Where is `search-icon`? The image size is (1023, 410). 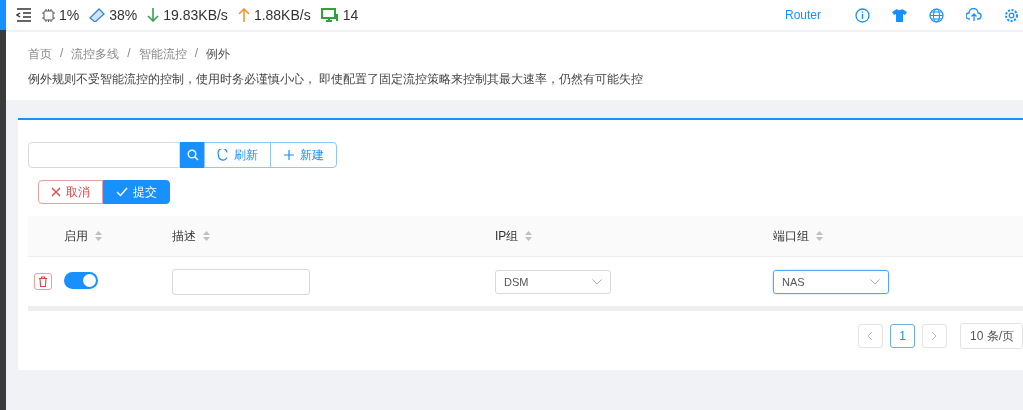 search-icon is located at coordinates (192, 155).